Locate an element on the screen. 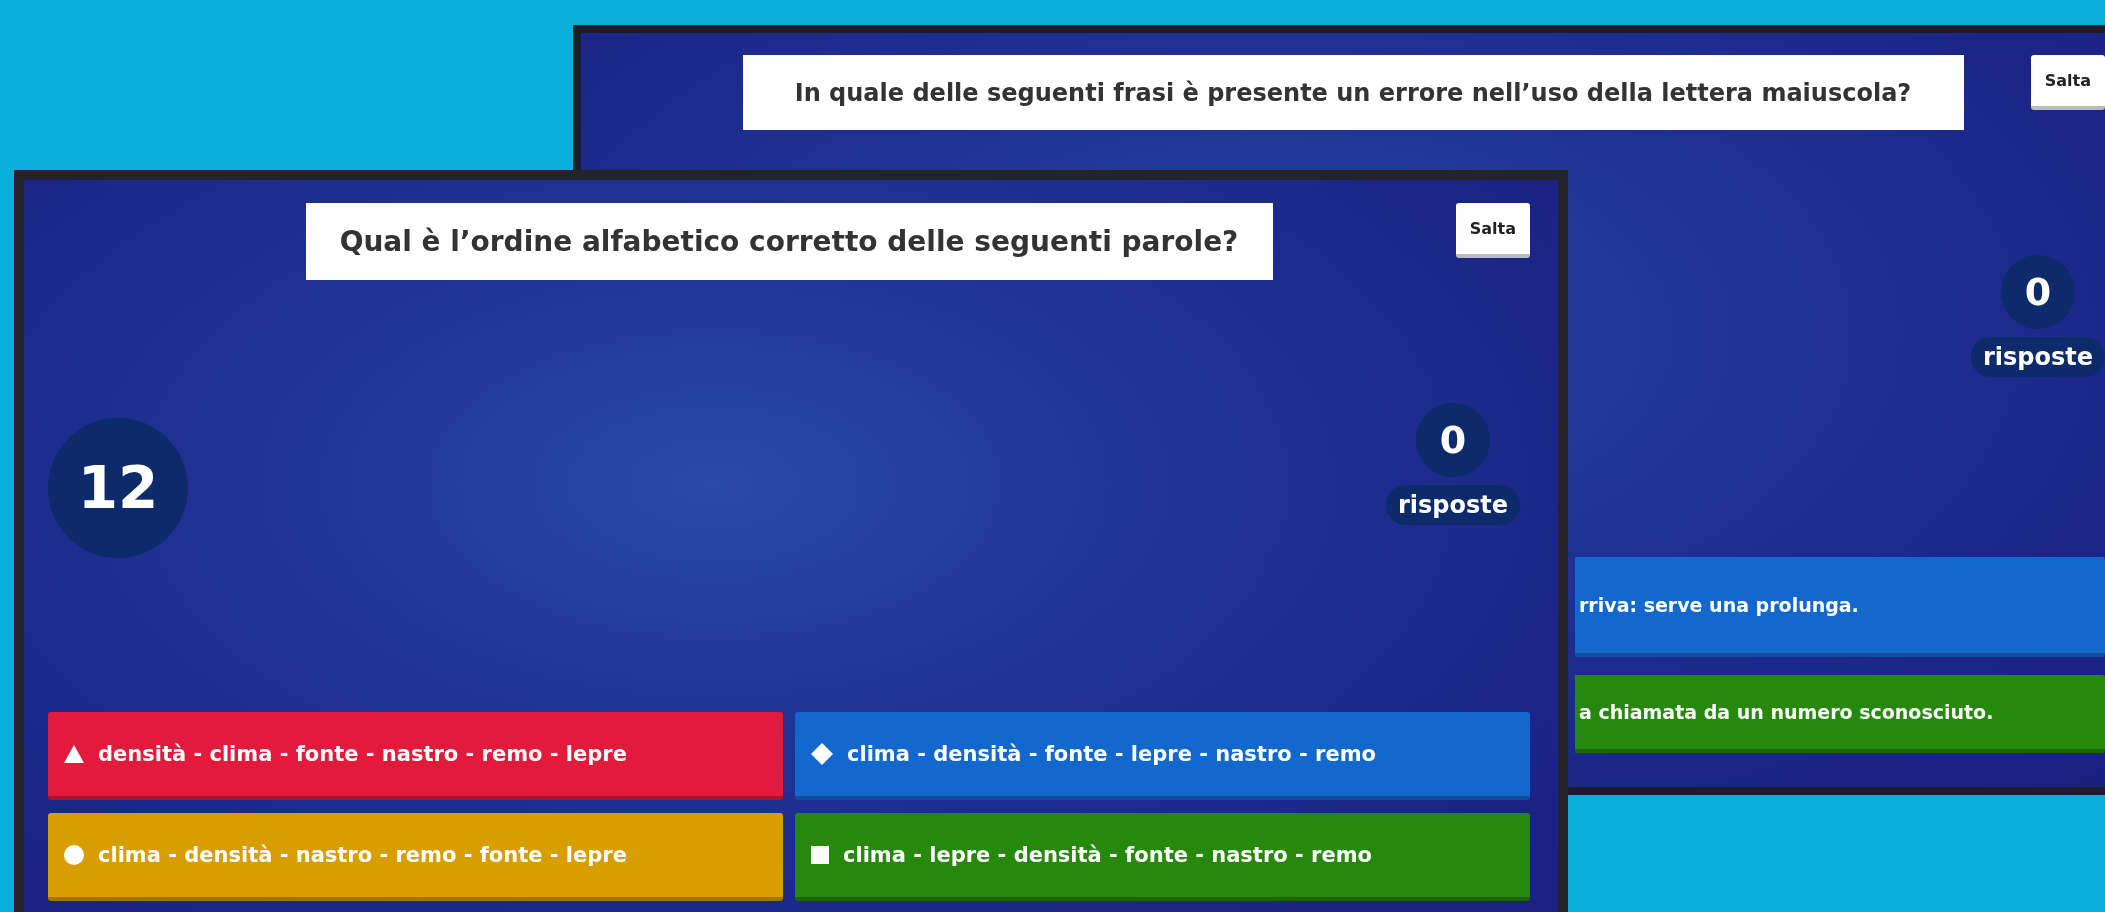 The height and width of the screenshot is (912, 2105). timer-counter: 12 is located at coordinates (118, 488).